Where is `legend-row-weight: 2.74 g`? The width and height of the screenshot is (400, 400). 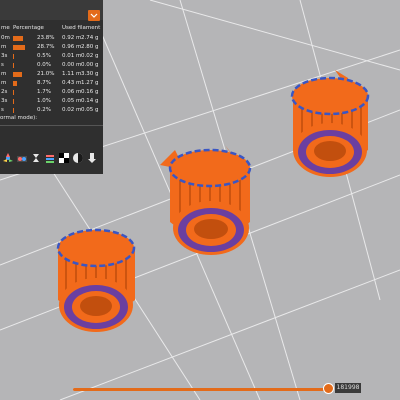 legend-row-weight: 2.74 g is located at coordinates (90, 38).